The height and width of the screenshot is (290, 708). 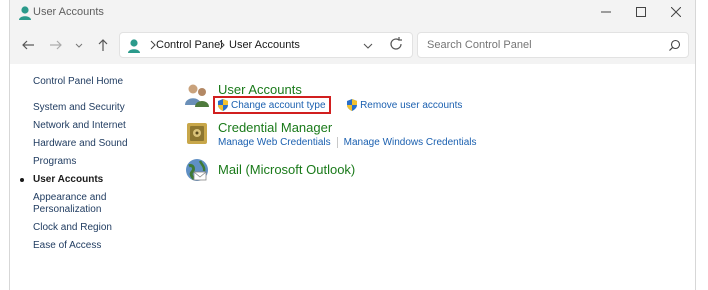 I want to click on sidebar-item-system-security: System and Security, so click(x=103, y=108).